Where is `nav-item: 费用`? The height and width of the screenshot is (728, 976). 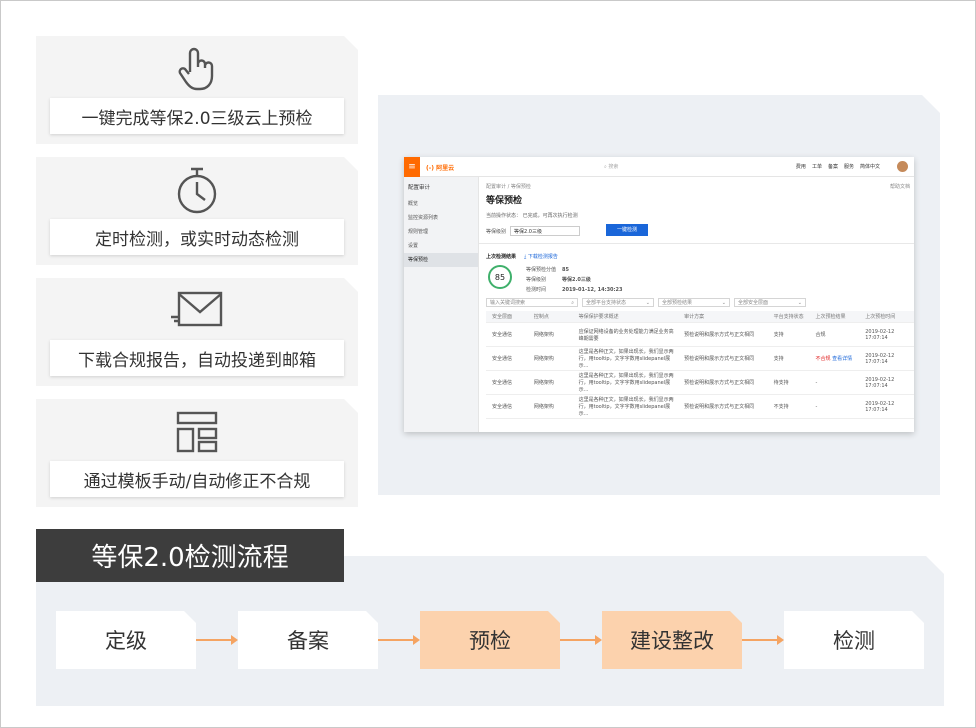 nav-item: 费用 is located at coordinates (801, 166).